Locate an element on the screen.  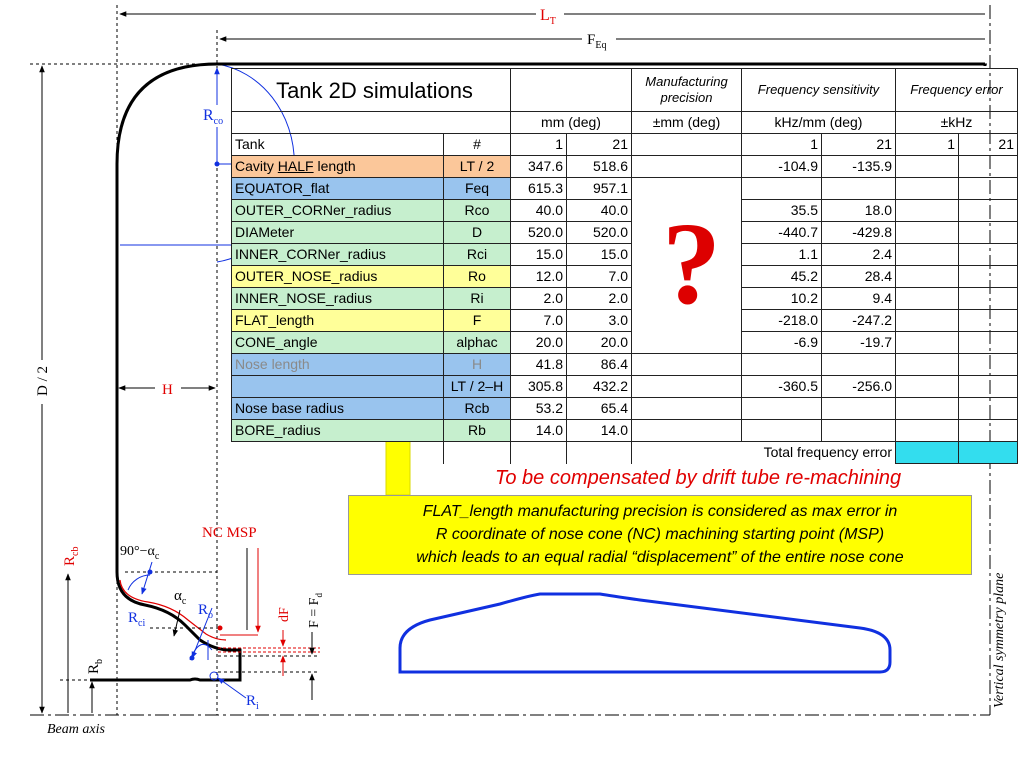
alpha-label: α is located at coordinates (178, 596).